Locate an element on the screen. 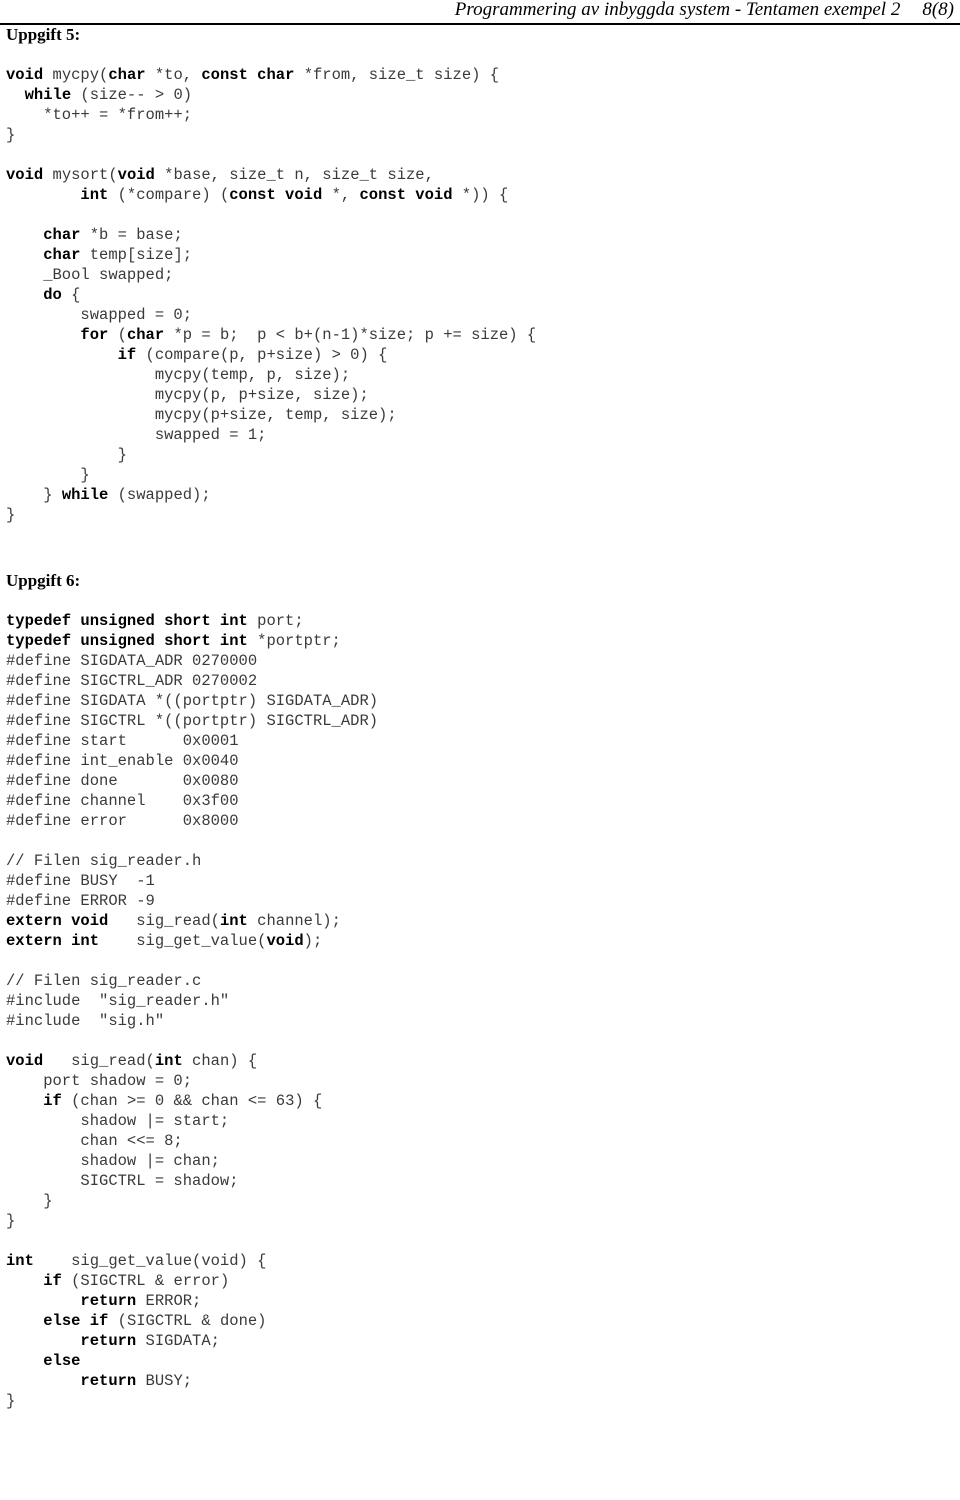  code-line: return SIGDATA; is located at coordinates (483, 1341).